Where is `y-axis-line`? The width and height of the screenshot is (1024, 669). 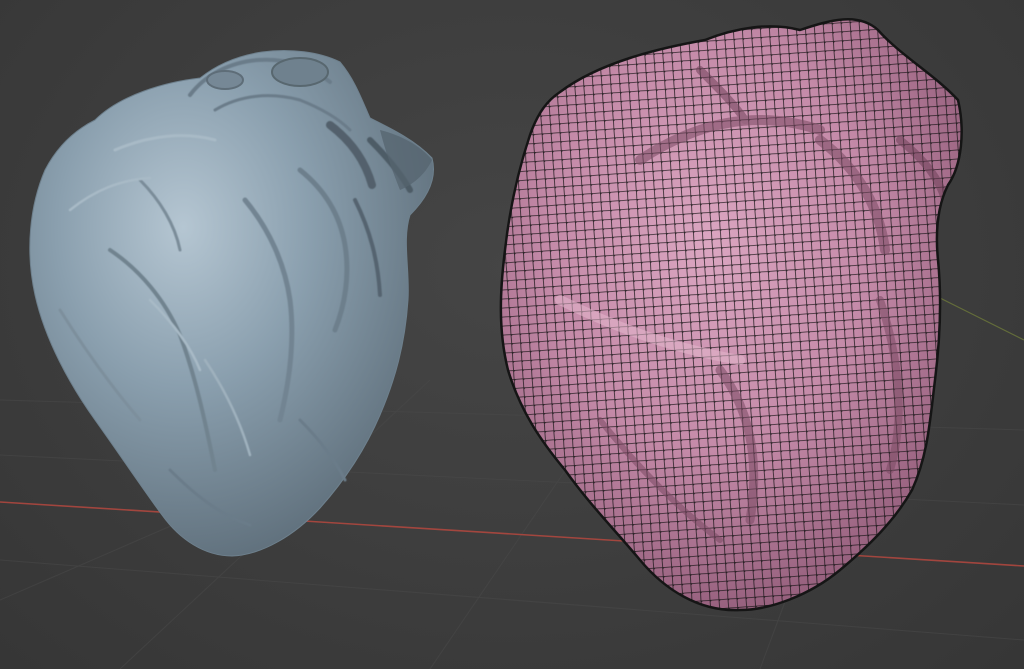
y-axis-line is located at coordinates (981, 319).